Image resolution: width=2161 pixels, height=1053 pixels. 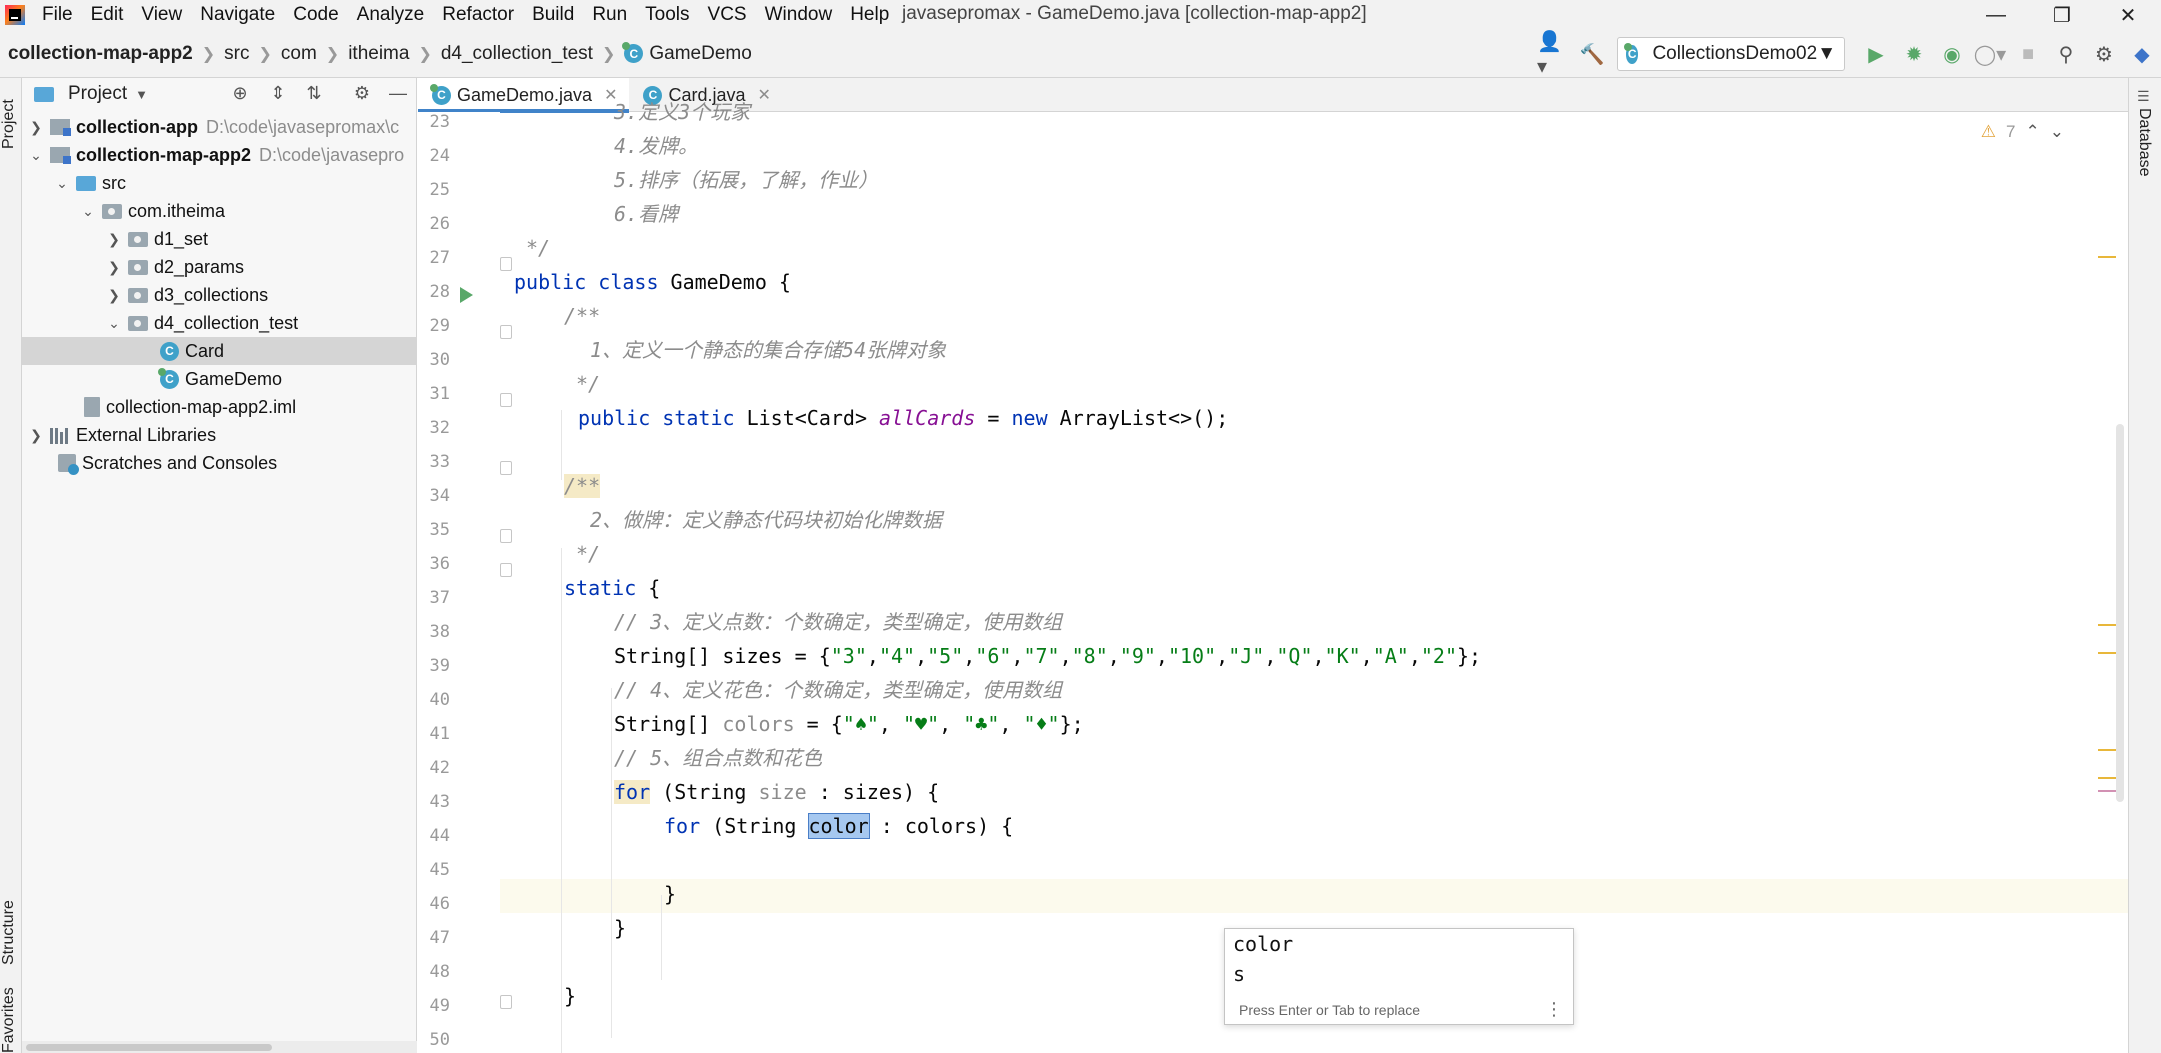 I want to click on menu-analyze: Analyze, so click(x=391, y=15).